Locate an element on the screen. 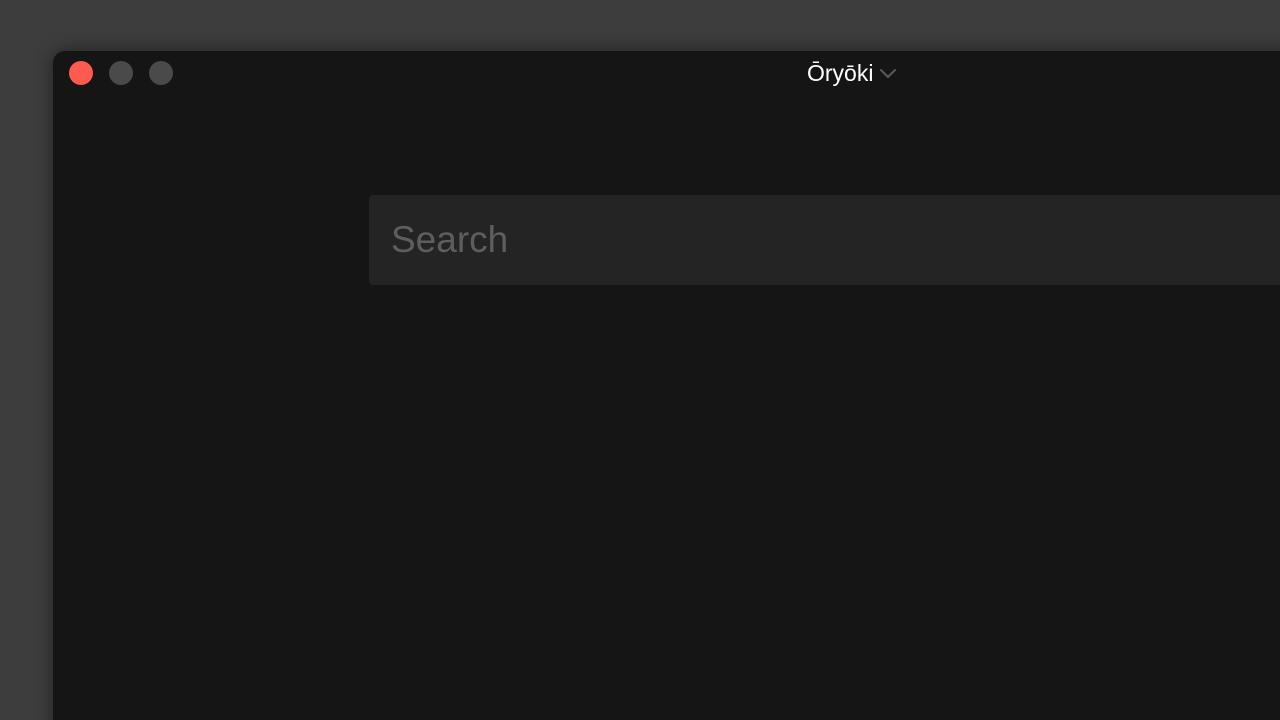 This screenshot has width=1280, height=720. minimize-window-button is located at coordinates (121, 73).